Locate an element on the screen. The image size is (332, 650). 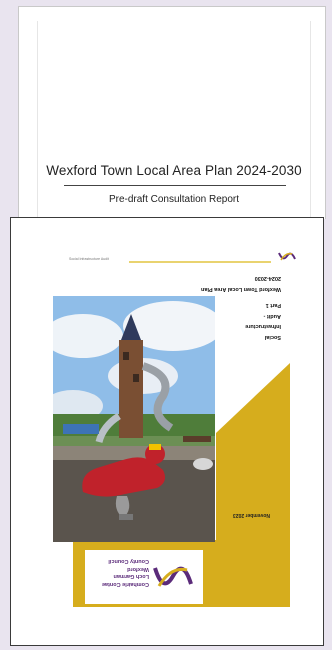
plan-title-line: Wexford Town Local Area Plan is located at coordinates (241, 289).